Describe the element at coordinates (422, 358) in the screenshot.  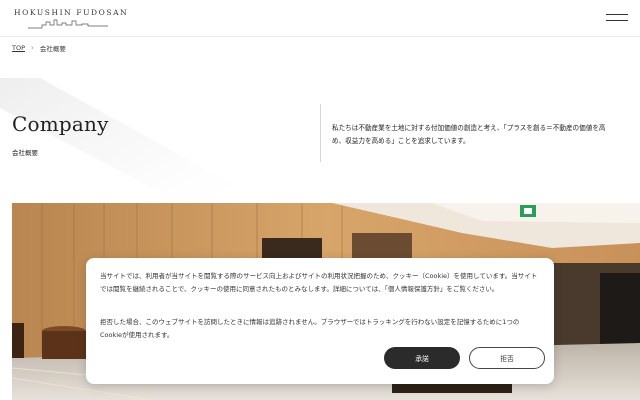
I see `accept-button: 承諾` at that location.